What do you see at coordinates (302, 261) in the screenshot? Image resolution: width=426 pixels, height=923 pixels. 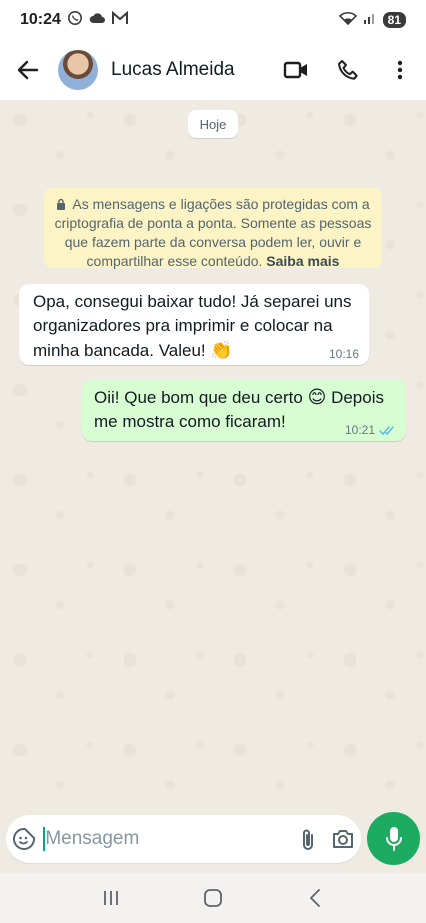 I see `encryption-learn-more-link: Saiba mais` at bounding box center [302, 261].